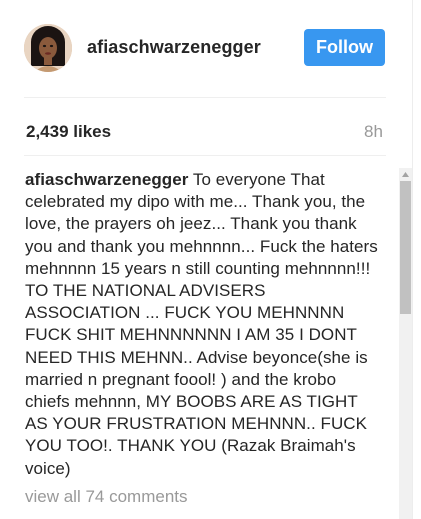  Describe the element at coordinates (405, 174) in the screenshot. I see `scroll-up-icon` at that location.